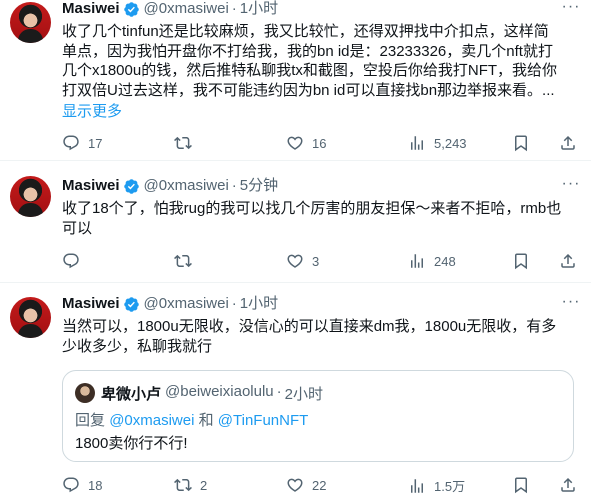 The image size is (591, 495). Describe the element at coordinates (95, 485) in the screenshot. I see `reply-count: 18` at that location.